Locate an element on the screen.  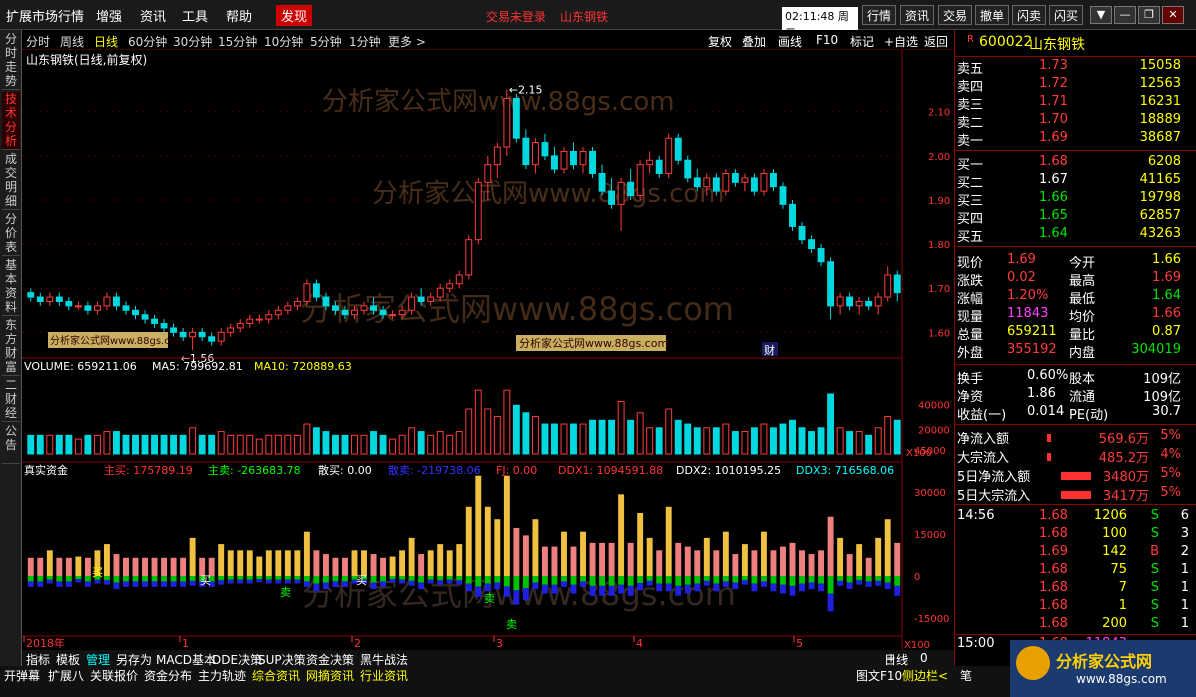
tool-overlay: 叠加 is located at coordinates (754, 41).